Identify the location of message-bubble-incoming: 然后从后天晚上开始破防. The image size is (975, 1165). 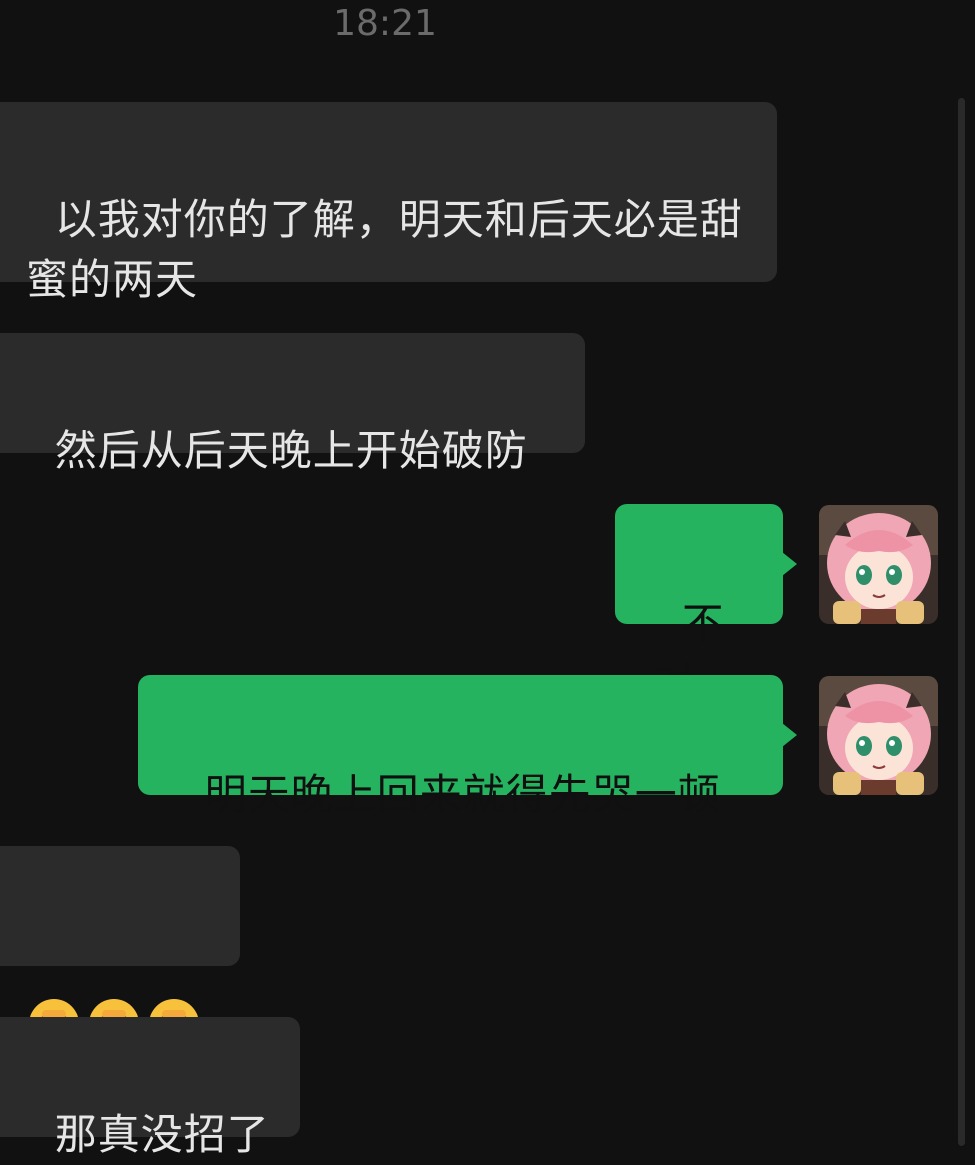
(292, 404).